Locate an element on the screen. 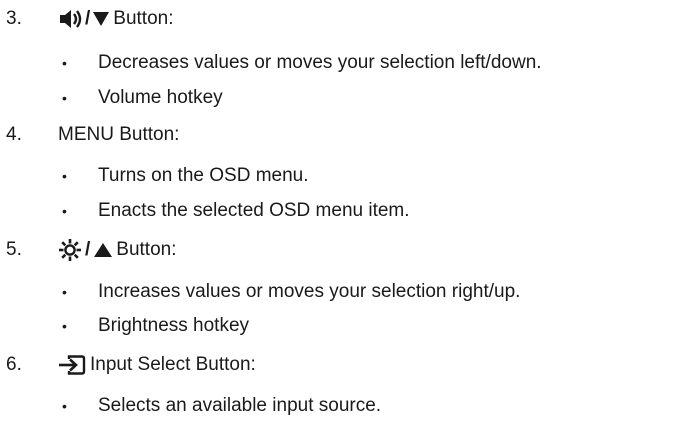 The image size is (674, 435). item-heading: MENU Button: is located at coordinates (118, 135).